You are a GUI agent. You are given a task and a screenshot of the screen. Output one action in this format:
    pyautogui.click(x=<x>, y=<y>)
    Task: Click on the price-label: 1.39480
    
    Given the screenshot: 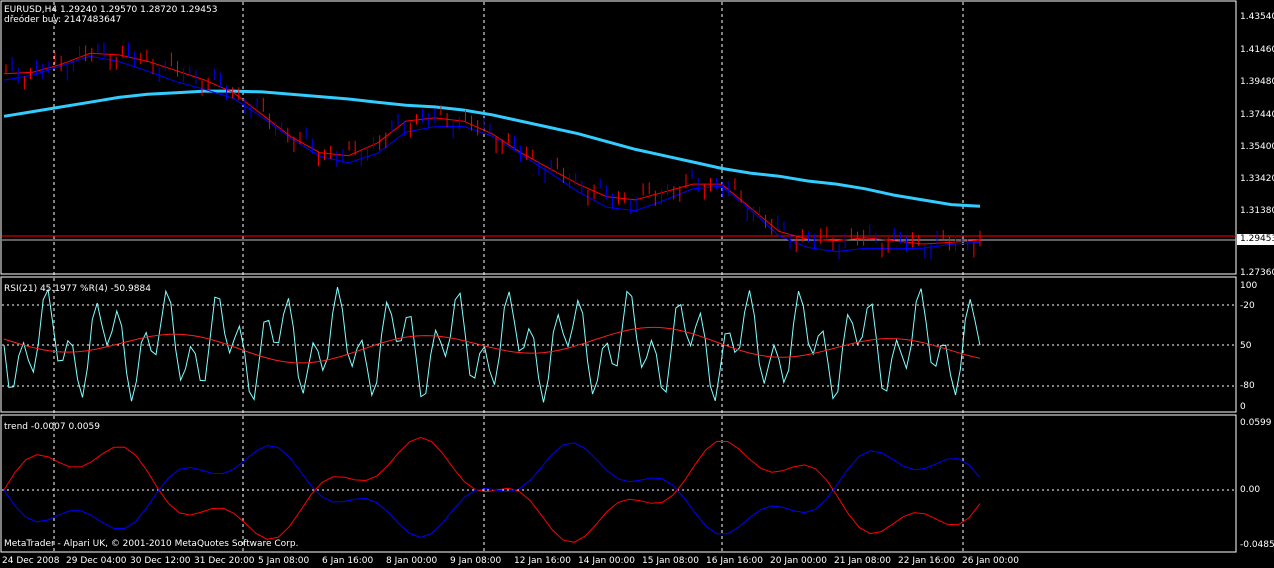 What is the action you would take?
    pyautogui.click(x=1257, y=82)
    